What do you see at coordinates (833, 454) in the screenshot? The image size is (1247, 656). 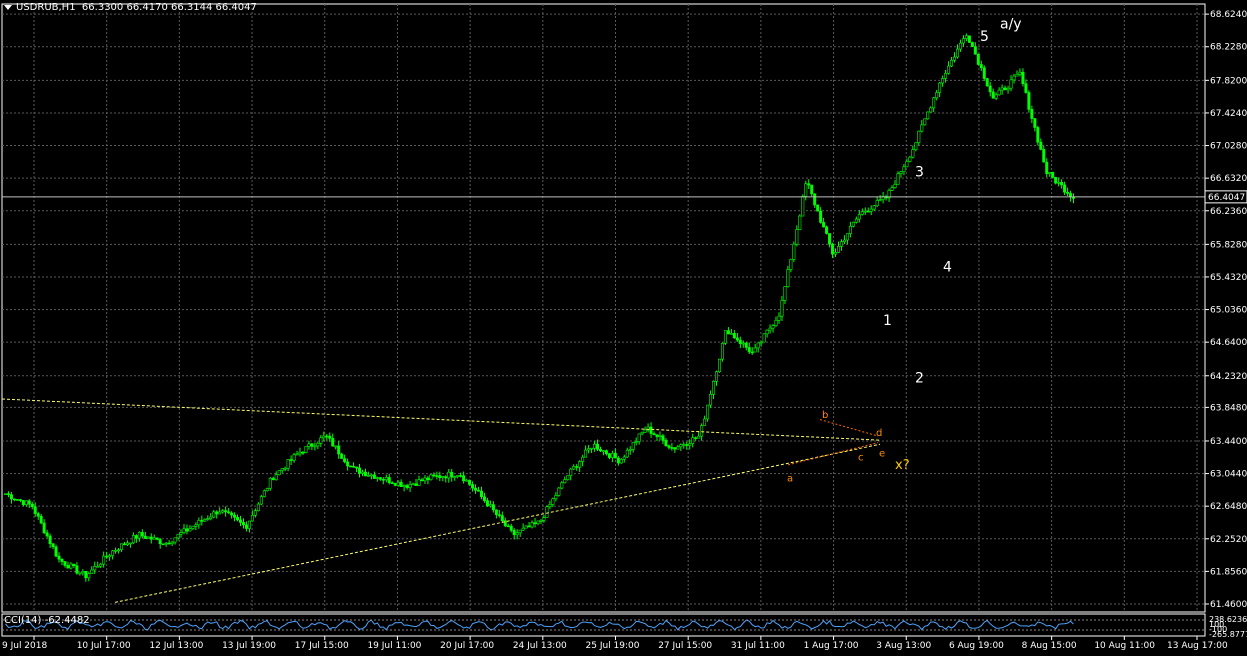 I see `triangle-line-lower` at bounding box center [833, 454].